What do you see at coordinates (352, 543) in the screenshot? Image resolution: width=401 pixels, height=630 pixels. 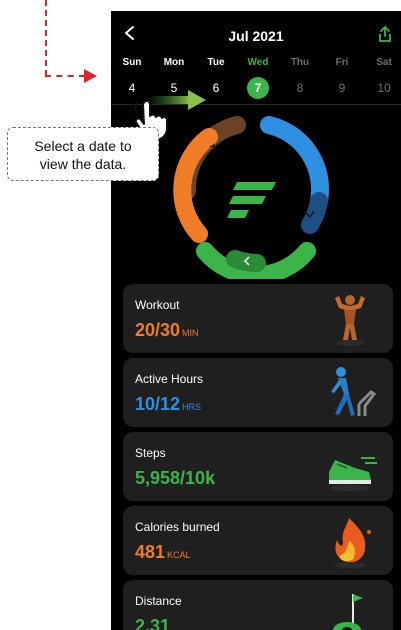 I see `flame-icon` at bounding box center [352, 543].